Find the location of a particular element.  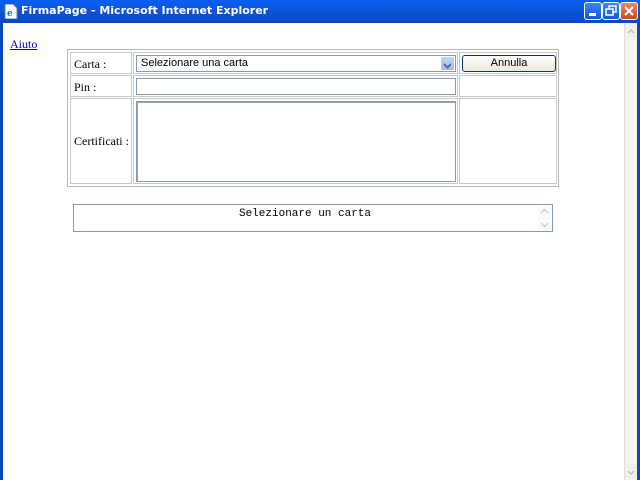

pin-label: Pin : is located at coordinates (85, 87).